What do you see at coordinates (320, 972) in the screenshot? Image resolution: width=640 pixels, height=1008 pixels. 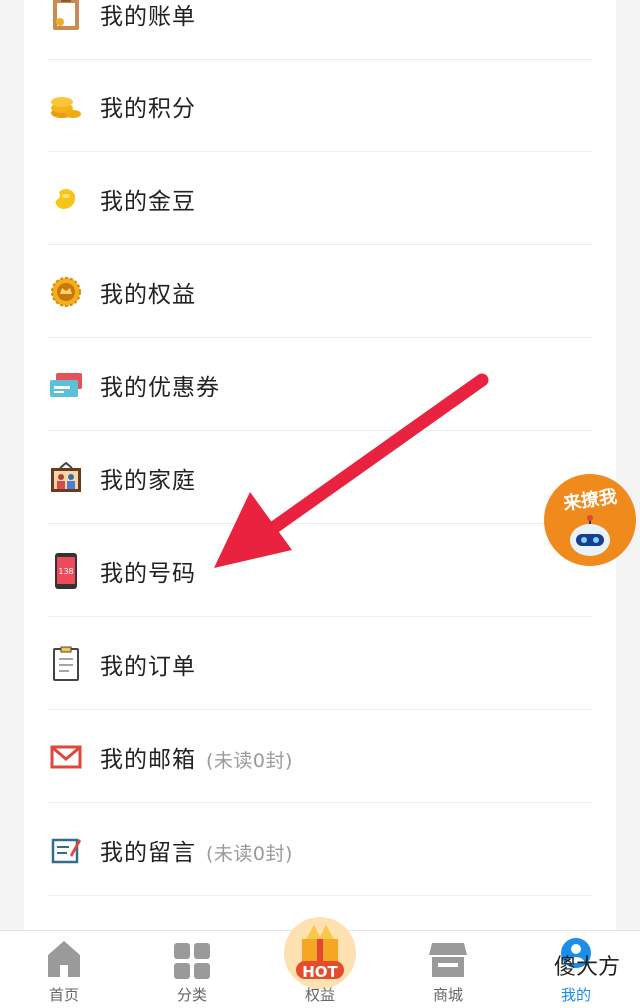 I see `hot-badge: HOT` at bounding box center [320, 972].